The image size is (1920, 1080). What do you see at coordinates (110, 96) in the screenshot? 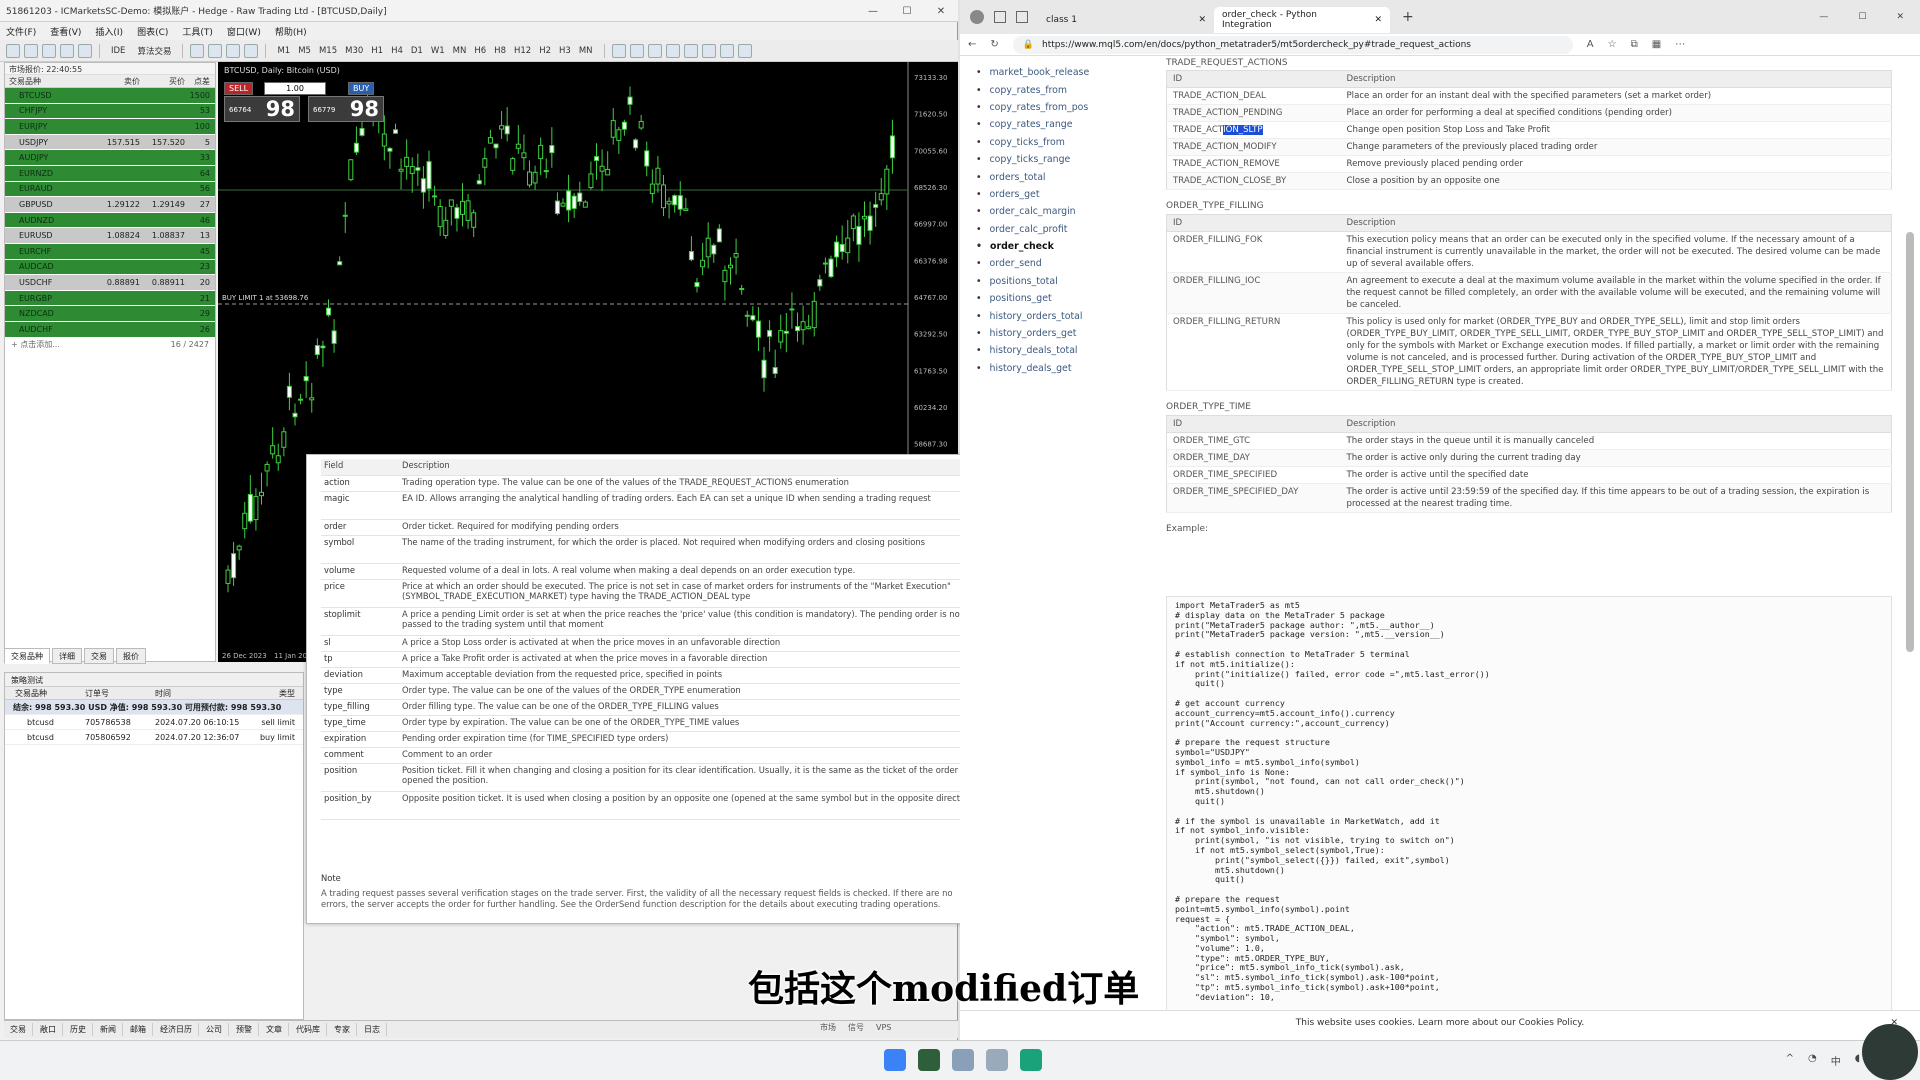
I see `market-watch-row: BTCUSD 1500` at bounding box center [110, 96].